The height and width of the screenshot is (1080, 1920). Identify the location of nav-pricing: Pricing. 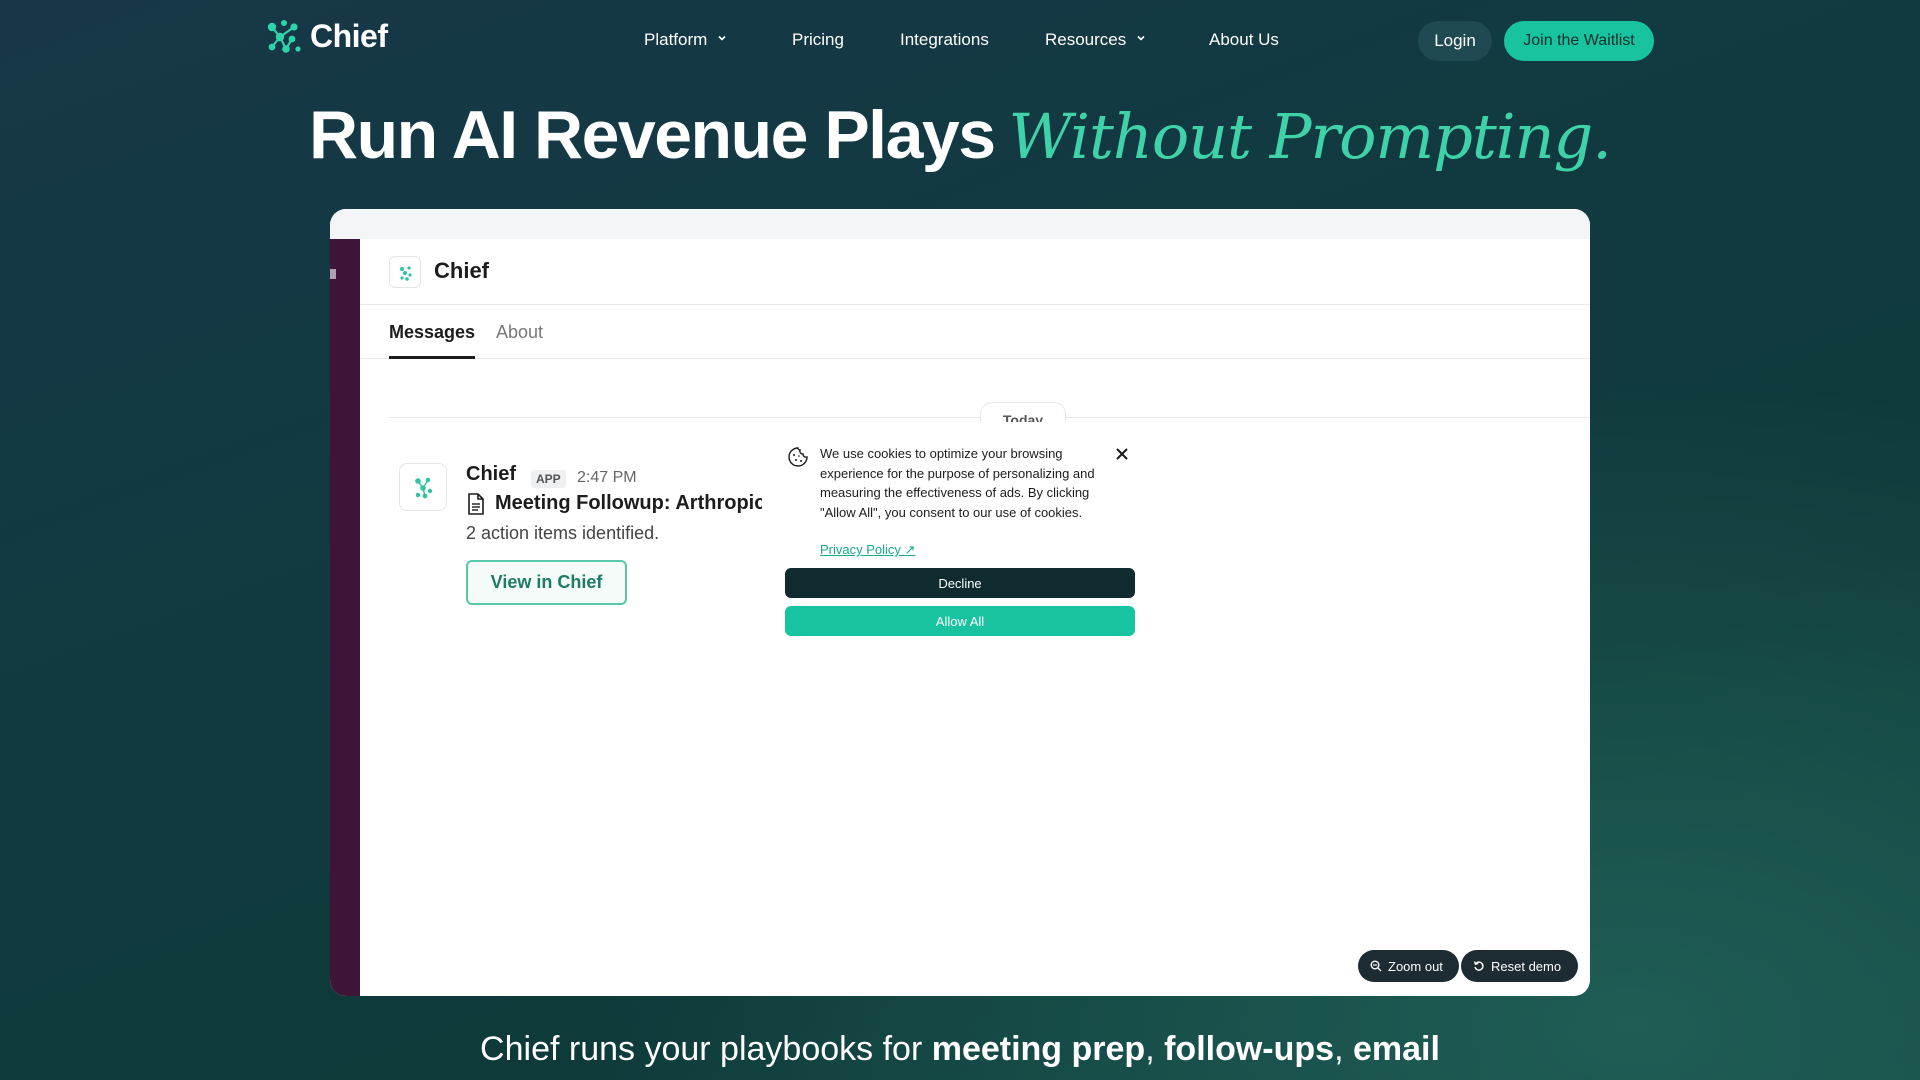
(818, 40).